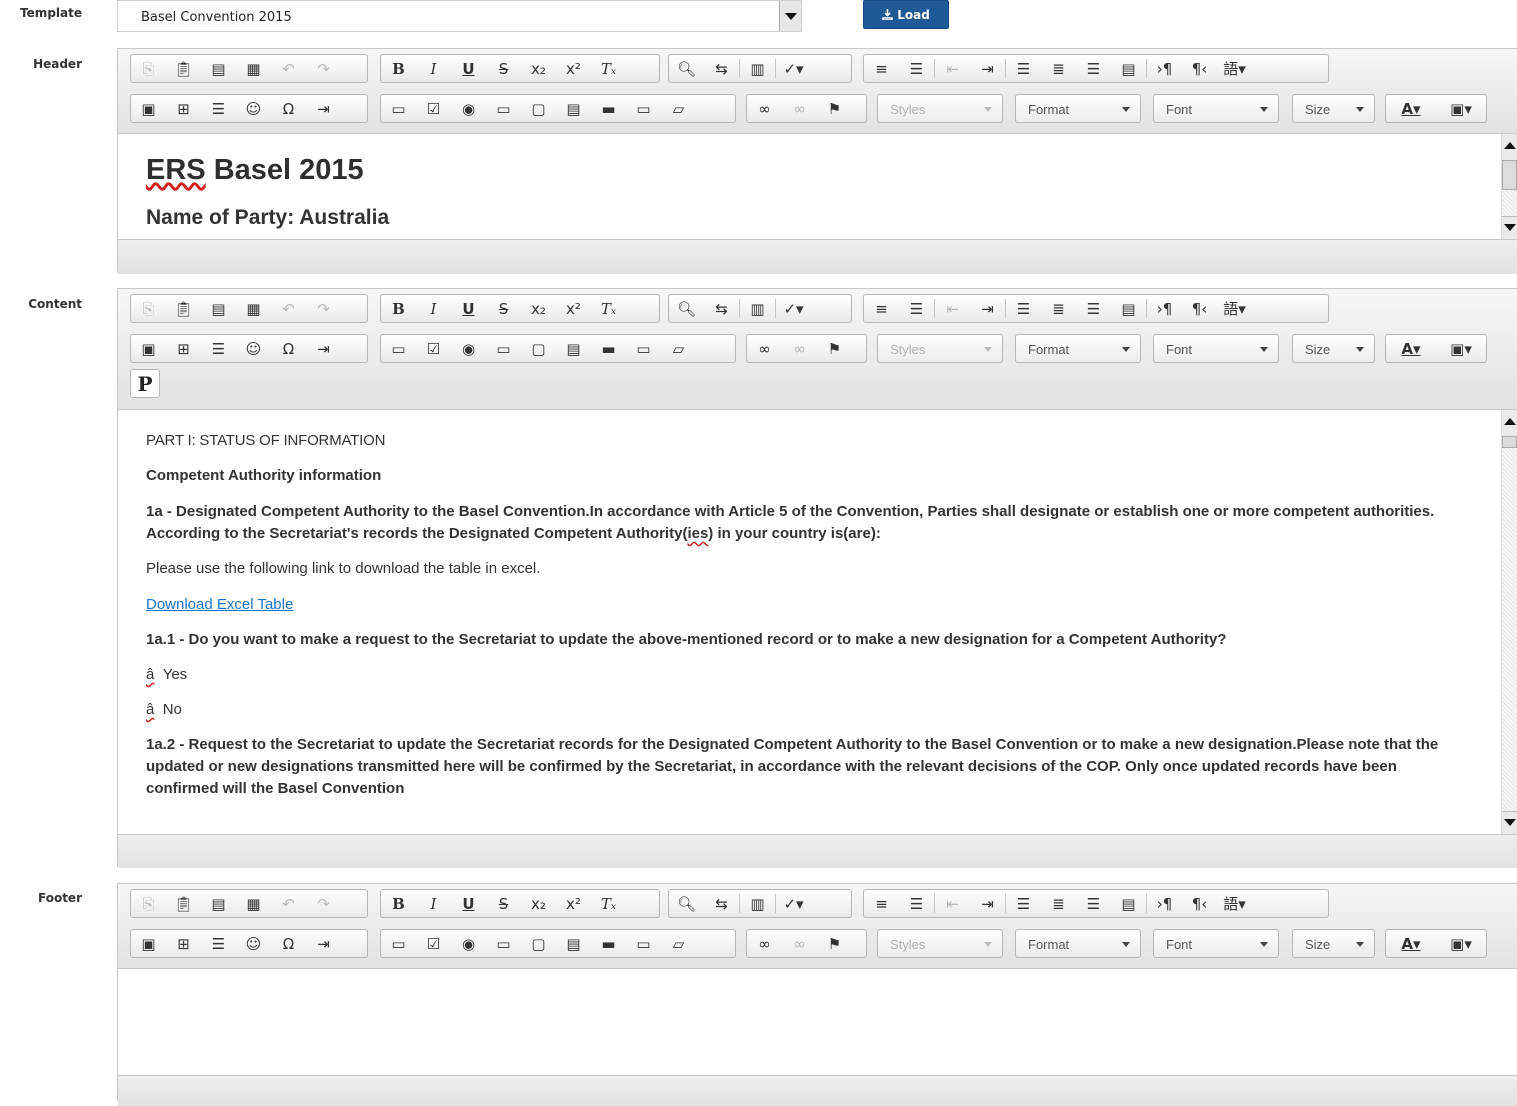  What do you see at coordinates (468, 943) in the screenshot?
I see `radio-icon: ◉` at bounding box center [468, 943].